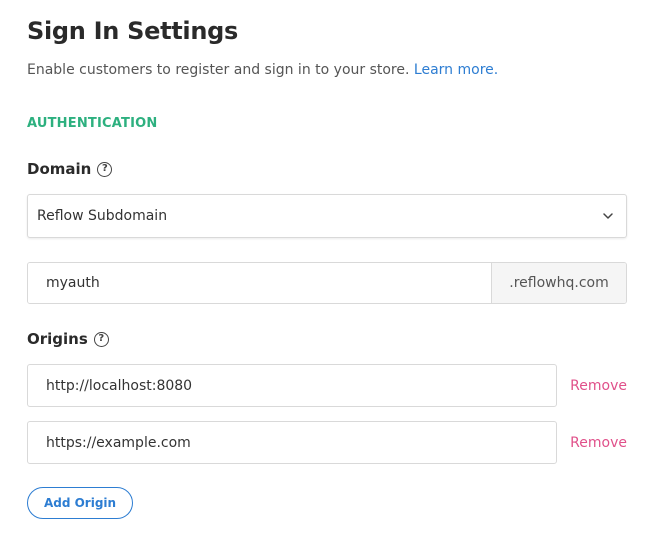 This screenshot has height=545, width=659. I want to click on add-origin-button: Add Origin, so click(80, 503).